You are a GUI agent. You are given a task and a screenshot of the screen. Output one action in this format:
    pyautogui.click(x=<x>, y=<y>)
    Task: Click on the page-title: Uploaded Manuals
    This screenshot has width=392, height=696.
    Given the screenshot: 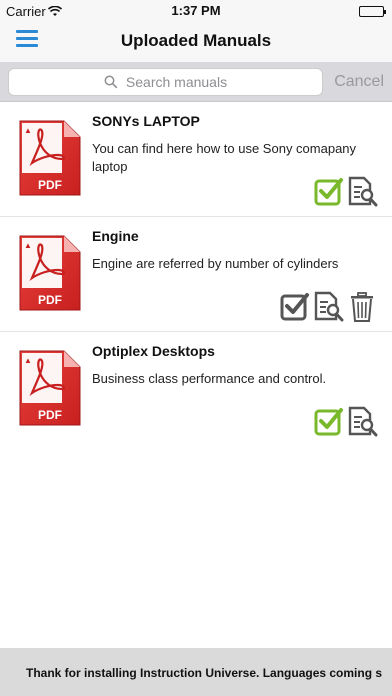 What is the action you would take?
    pyautogui.click(x=196, y=40)
    